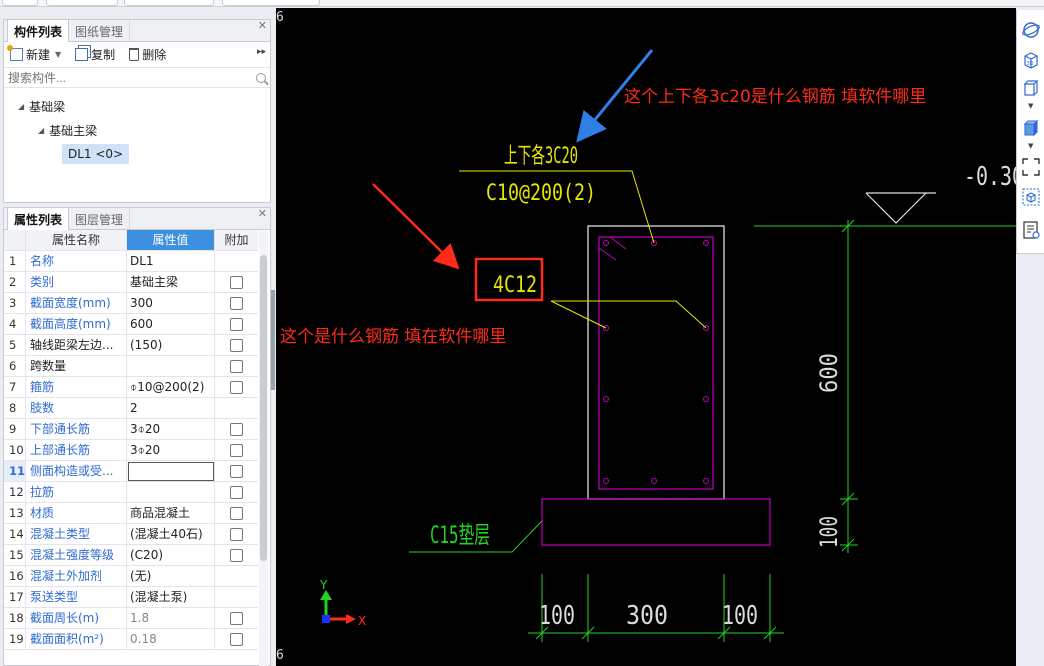 This screenshot has width=1044, height=666. Describe the element at coordinates (100, 30) in the screenshot. I see `tab-drawing-management: 图纸管理` at that location.